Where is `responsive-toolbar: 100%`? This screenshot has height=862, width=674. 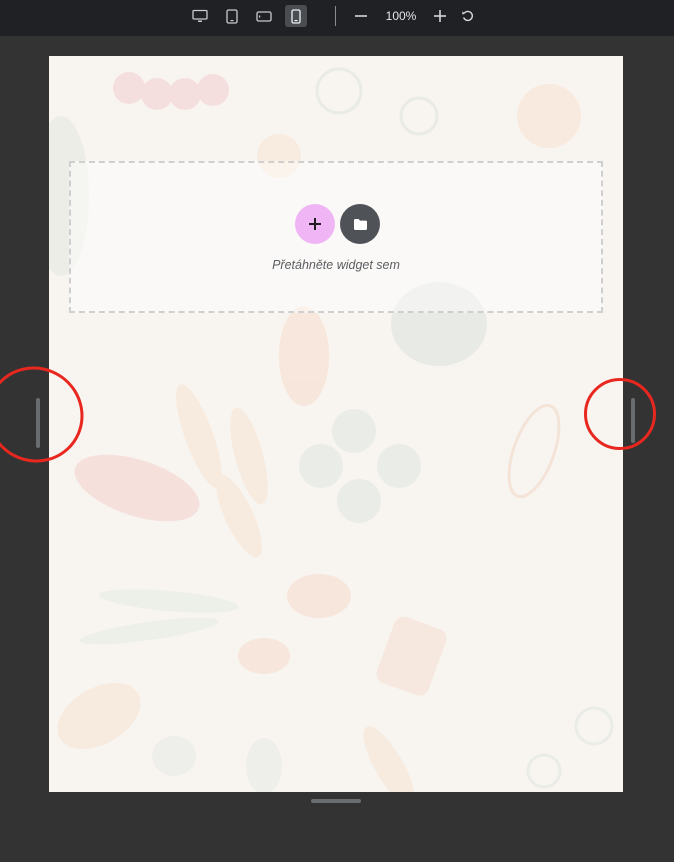 responsive-toolbar: 100% is located at coordinates (337, 18).